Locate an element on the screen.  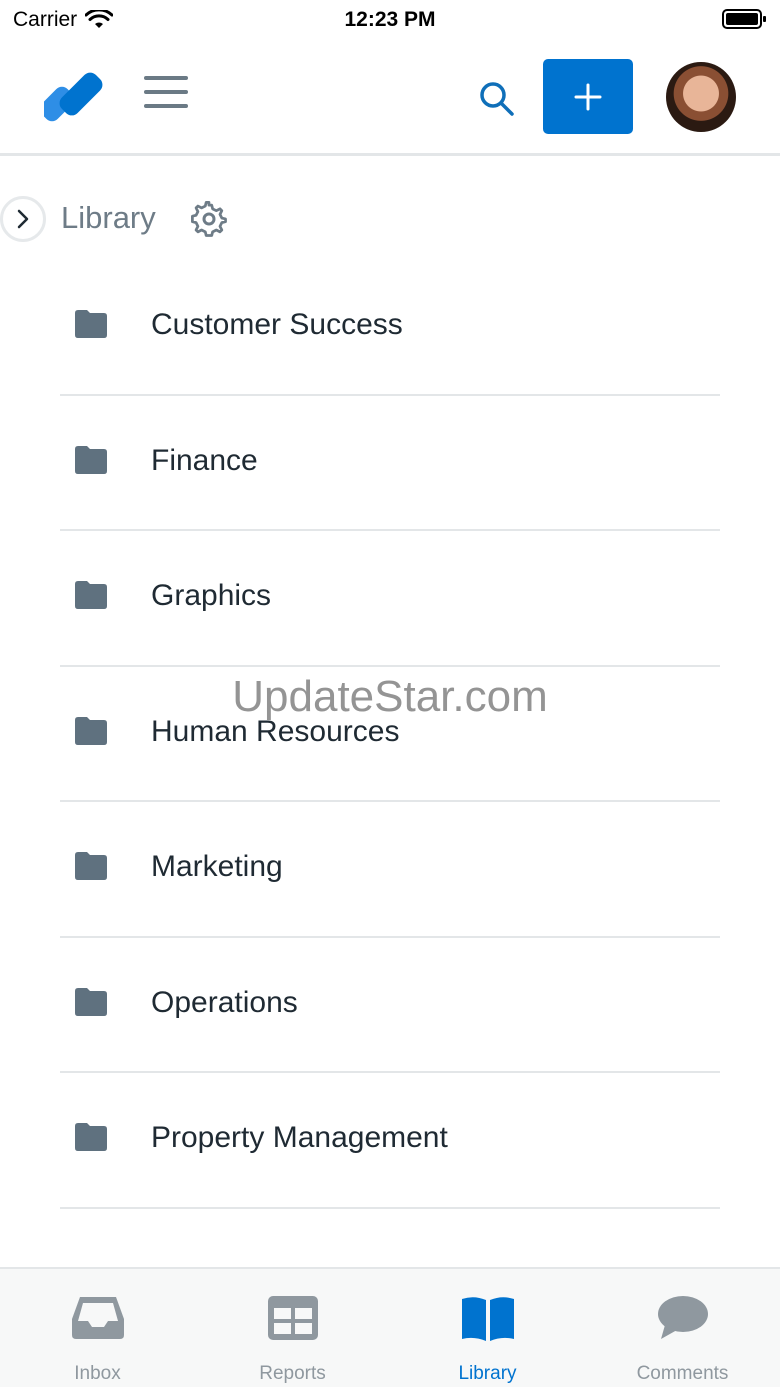
tab-library: Library is located at coordinates (487, 1328).